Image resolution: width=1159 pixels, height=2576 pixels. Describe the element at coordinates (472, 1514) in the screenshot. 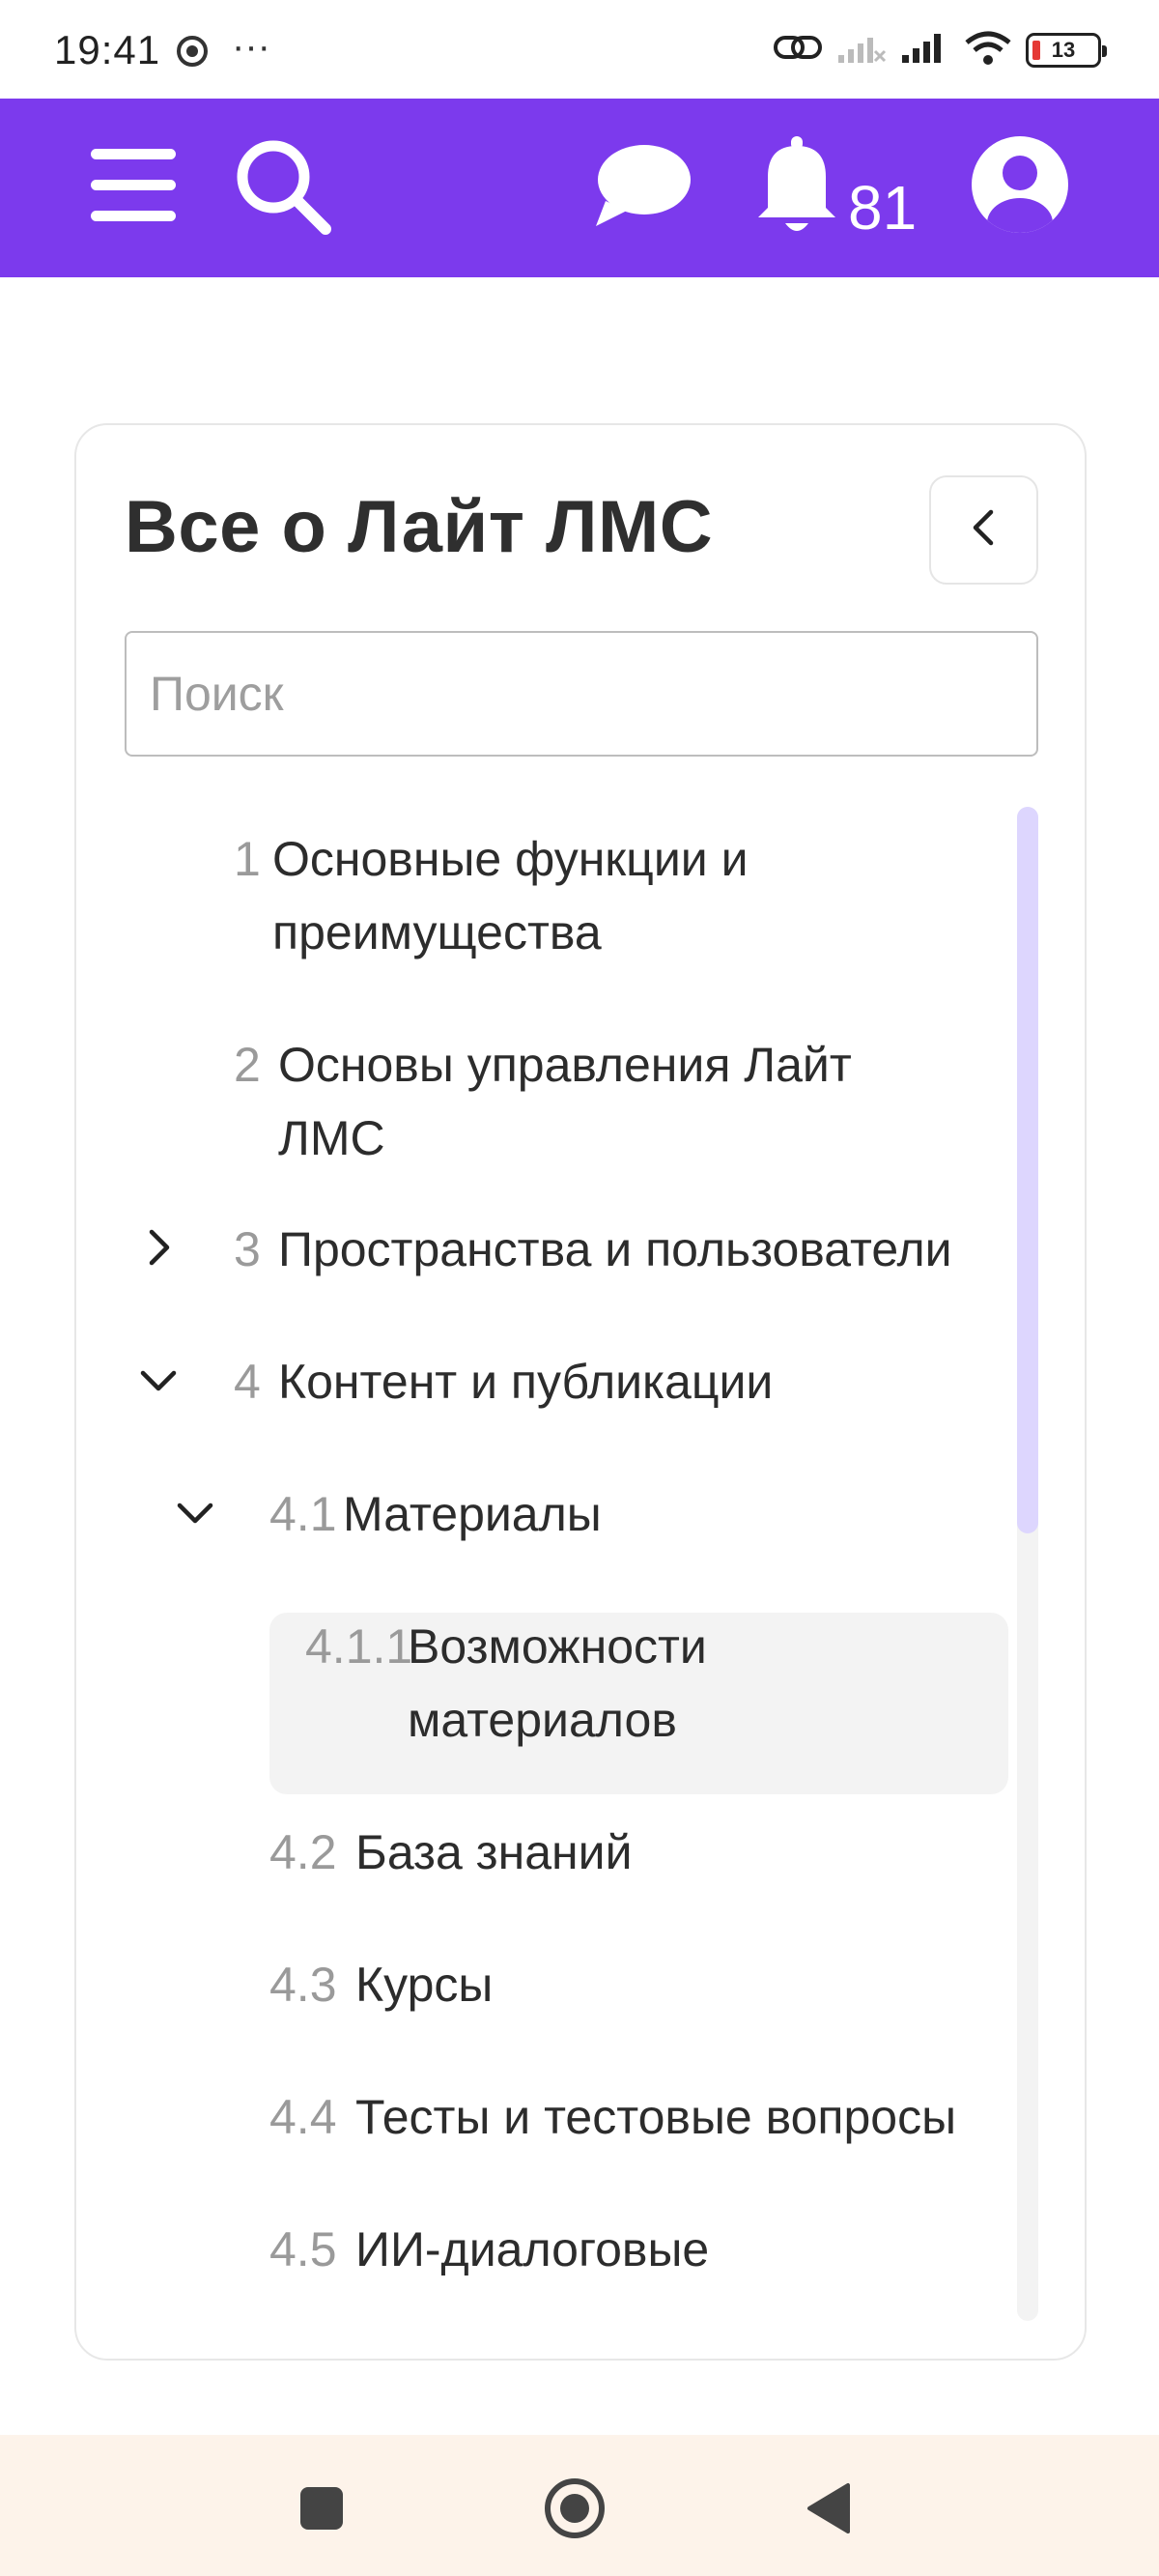

I see `toc-item-title-line: Материалы` at that location.